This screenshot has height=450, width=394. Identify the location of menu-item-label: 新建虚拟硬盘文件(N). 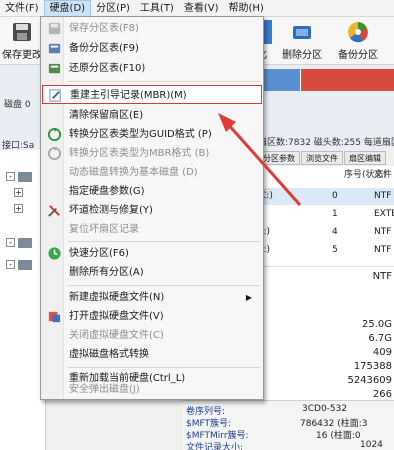
(117, 297).